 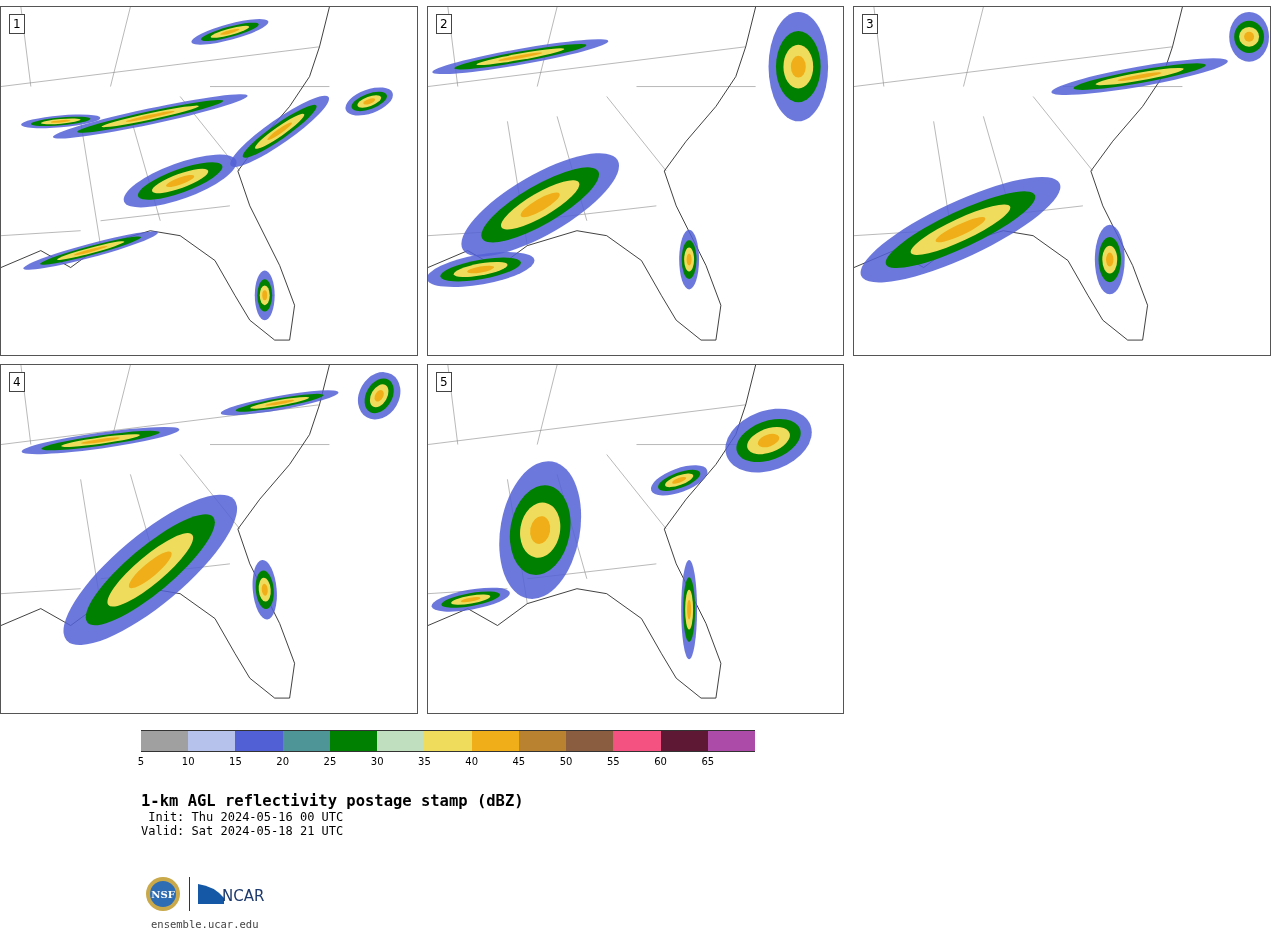 I want to click on tick-label: 40, so click(x=471, y=762).